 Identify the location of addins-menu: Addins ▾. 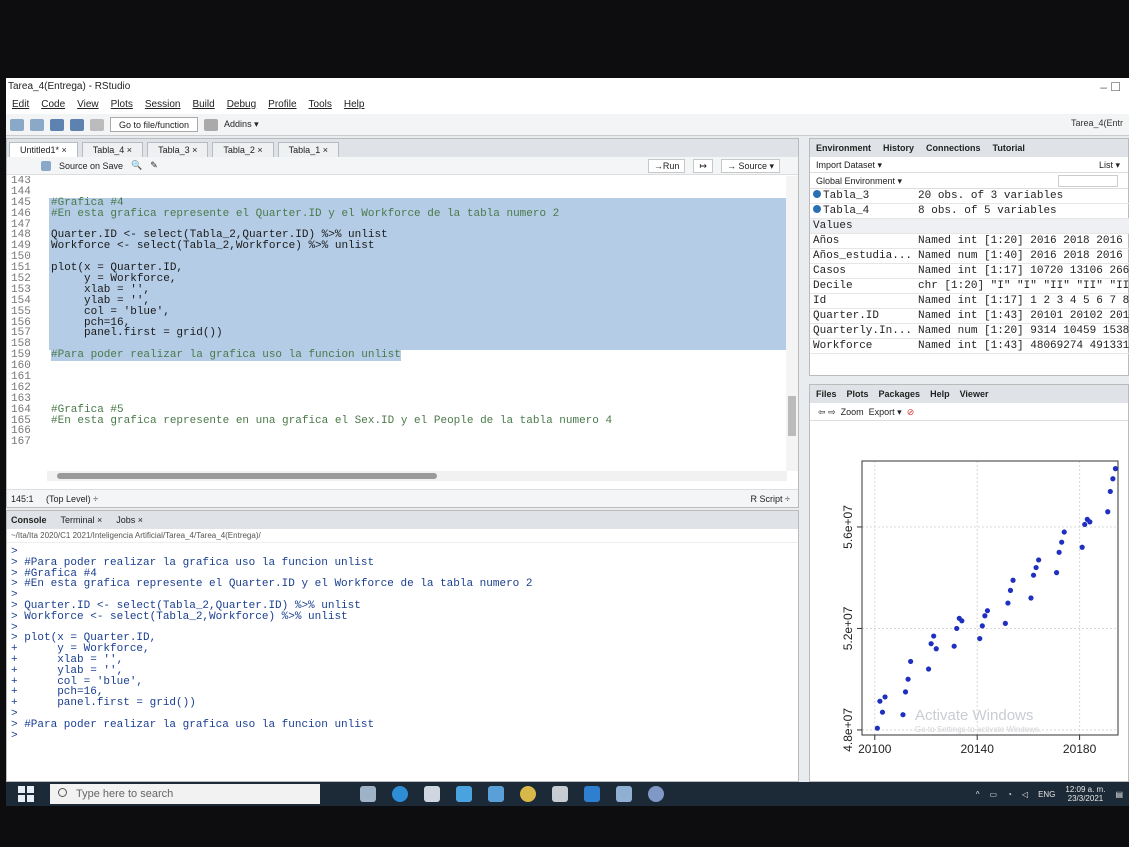
(241, 124).